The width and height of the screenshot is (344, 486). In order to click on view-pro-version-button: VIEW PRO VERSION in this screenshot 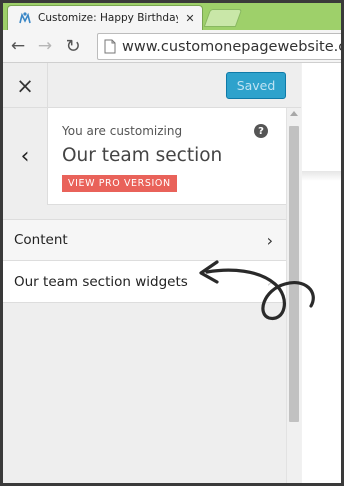, I will do `click(119, 183)`.